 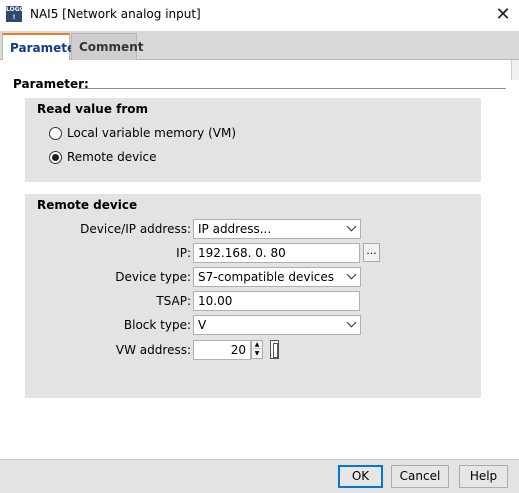 What do you see at coordinates (274, 349) in the screenshot?
I see `vw-range-icon` at bounding box center [274, 349].